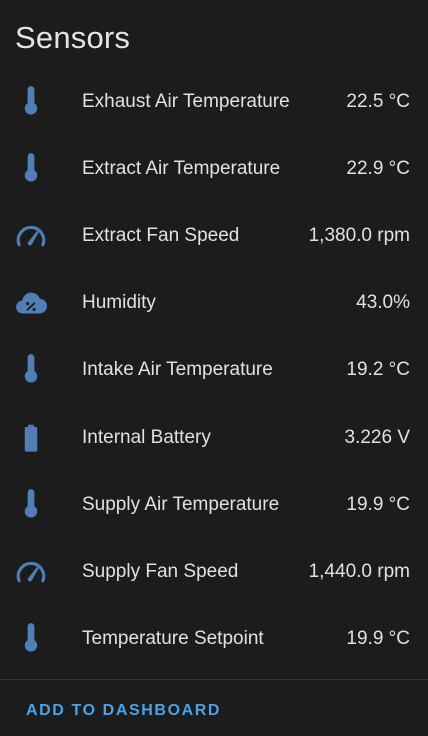 The height and width of the screenshot is (736, 428). I want to click on sensor-name: Humidity, so click(119, 303).